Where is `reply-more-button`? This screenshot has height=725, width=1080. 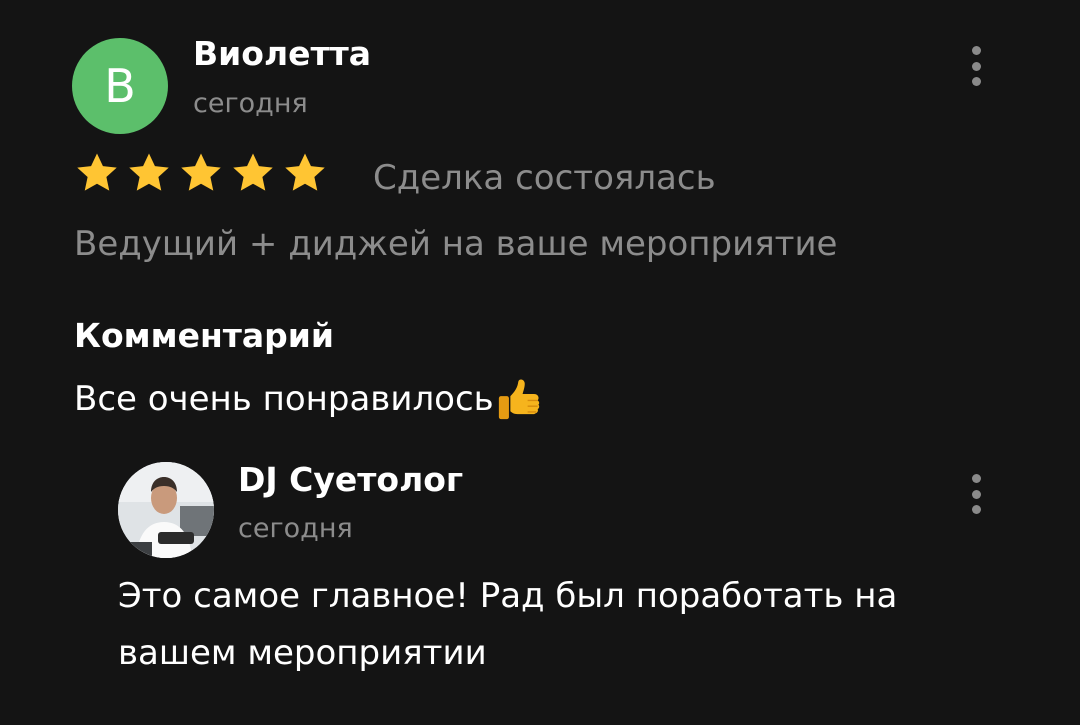 reply-more-button is located at coordinates (976, 494).